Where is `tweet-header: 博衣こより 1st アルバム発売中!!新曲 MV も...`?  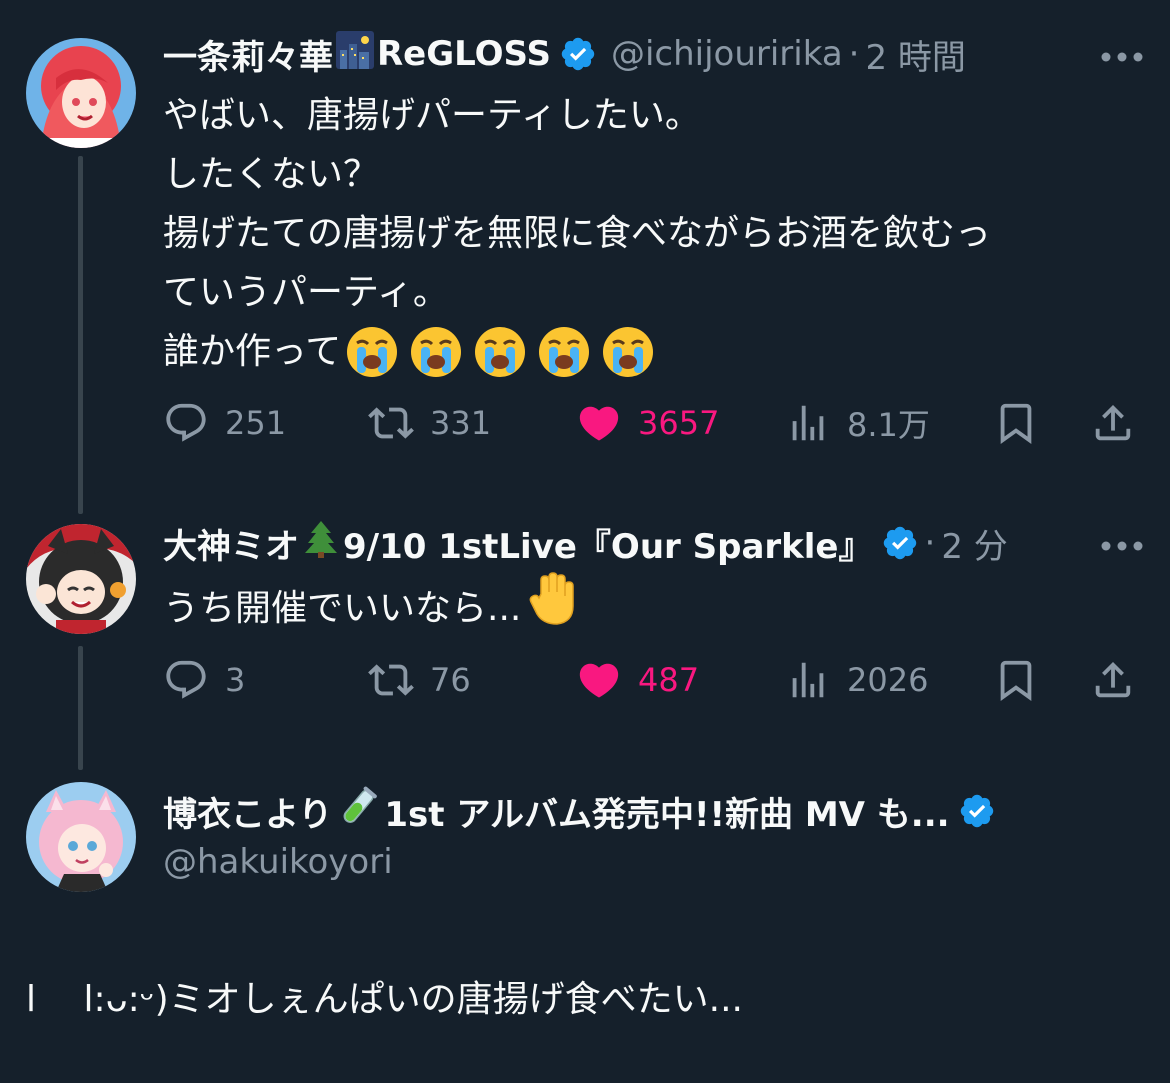 tweet-header: 博衣こより 1st アルバム発売中!!新曲 MV も... is located at coordinates (579, 811).